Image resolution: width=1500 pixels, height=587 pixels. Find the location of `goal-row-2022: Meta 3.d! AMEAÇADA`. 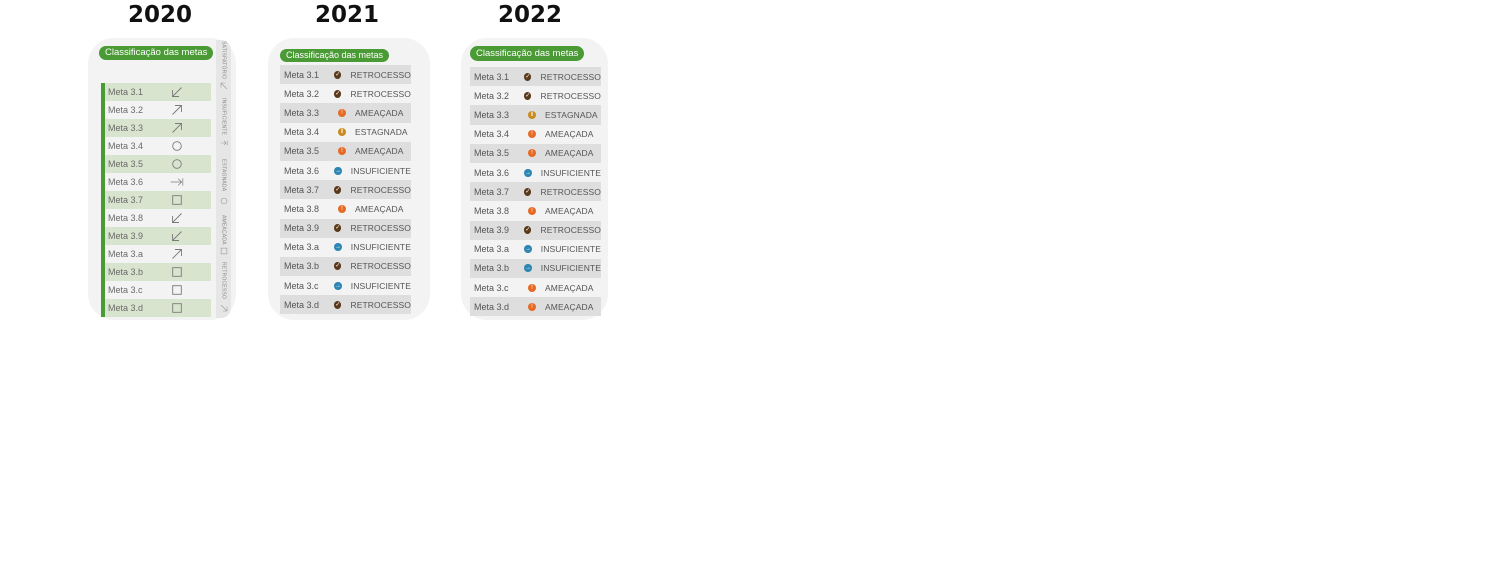

goal-row-2022: Meta 3.d! AMEAÇADA is located at coordinates (535, 307).